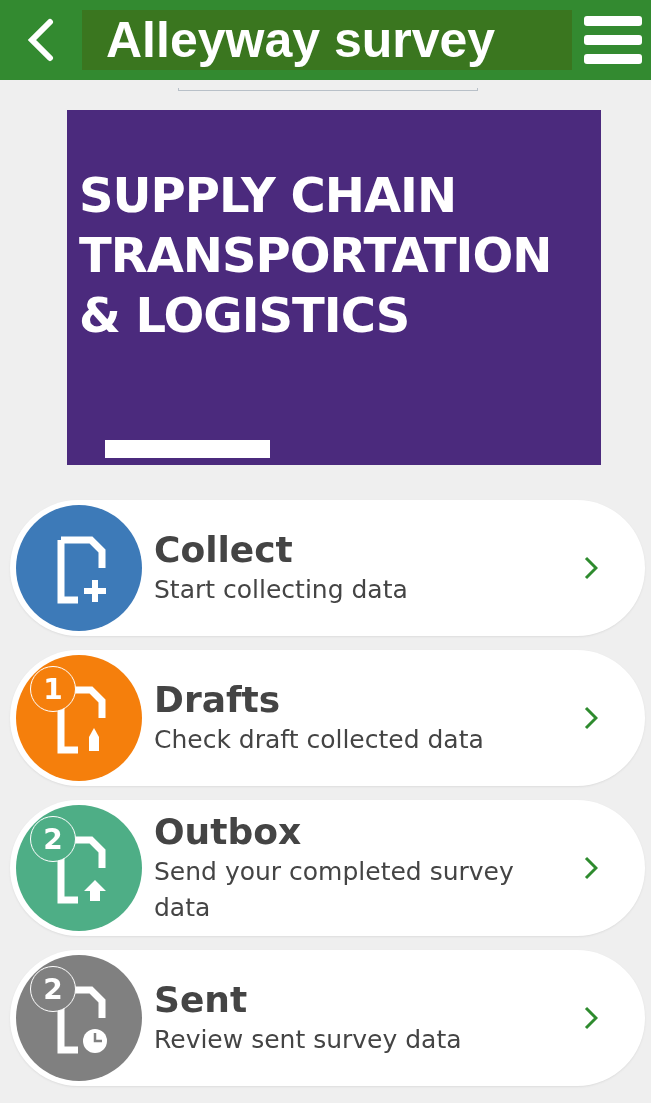  Describe the element at coordinates (228, 832) in the screenshot. I see `menu-title: Outbox` at that location.